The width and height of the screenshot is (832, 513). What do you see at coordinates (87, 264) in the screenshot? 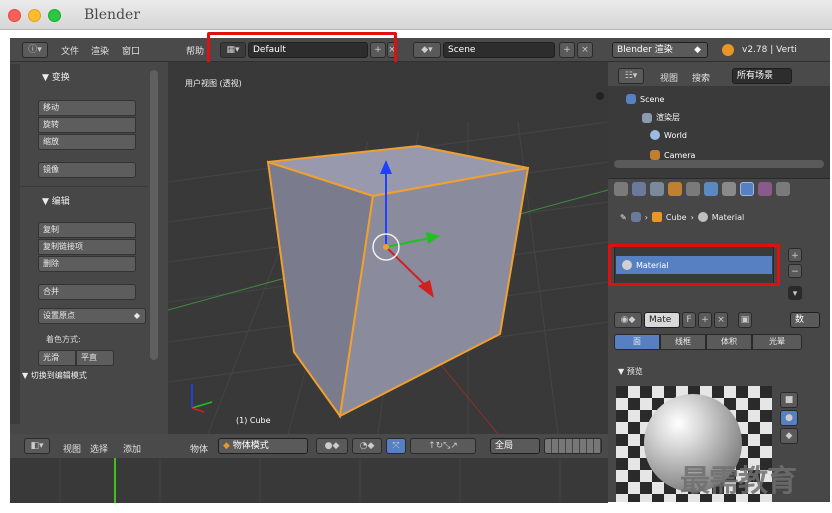
I see `delete-button: 删除` at bounding box center [87, 264].